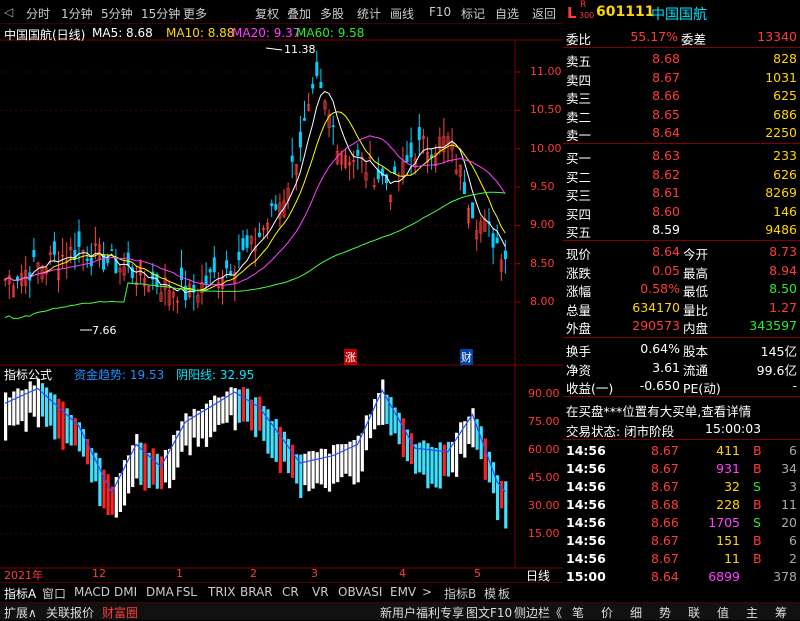 The width and height of the screenshot is (800, 621). Describe the element at coordinates (607, 612) in the screenshot. I see `footer-tab-1: 价` at that location.